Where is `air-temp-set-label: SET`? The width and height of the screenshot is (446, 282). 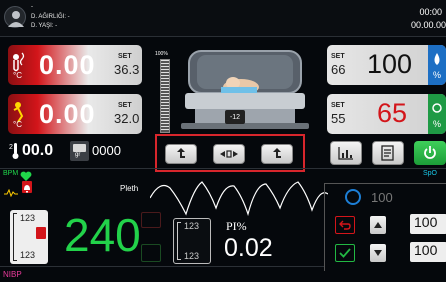
air-temp-set-label: SET is located at coordinates (125, 56).